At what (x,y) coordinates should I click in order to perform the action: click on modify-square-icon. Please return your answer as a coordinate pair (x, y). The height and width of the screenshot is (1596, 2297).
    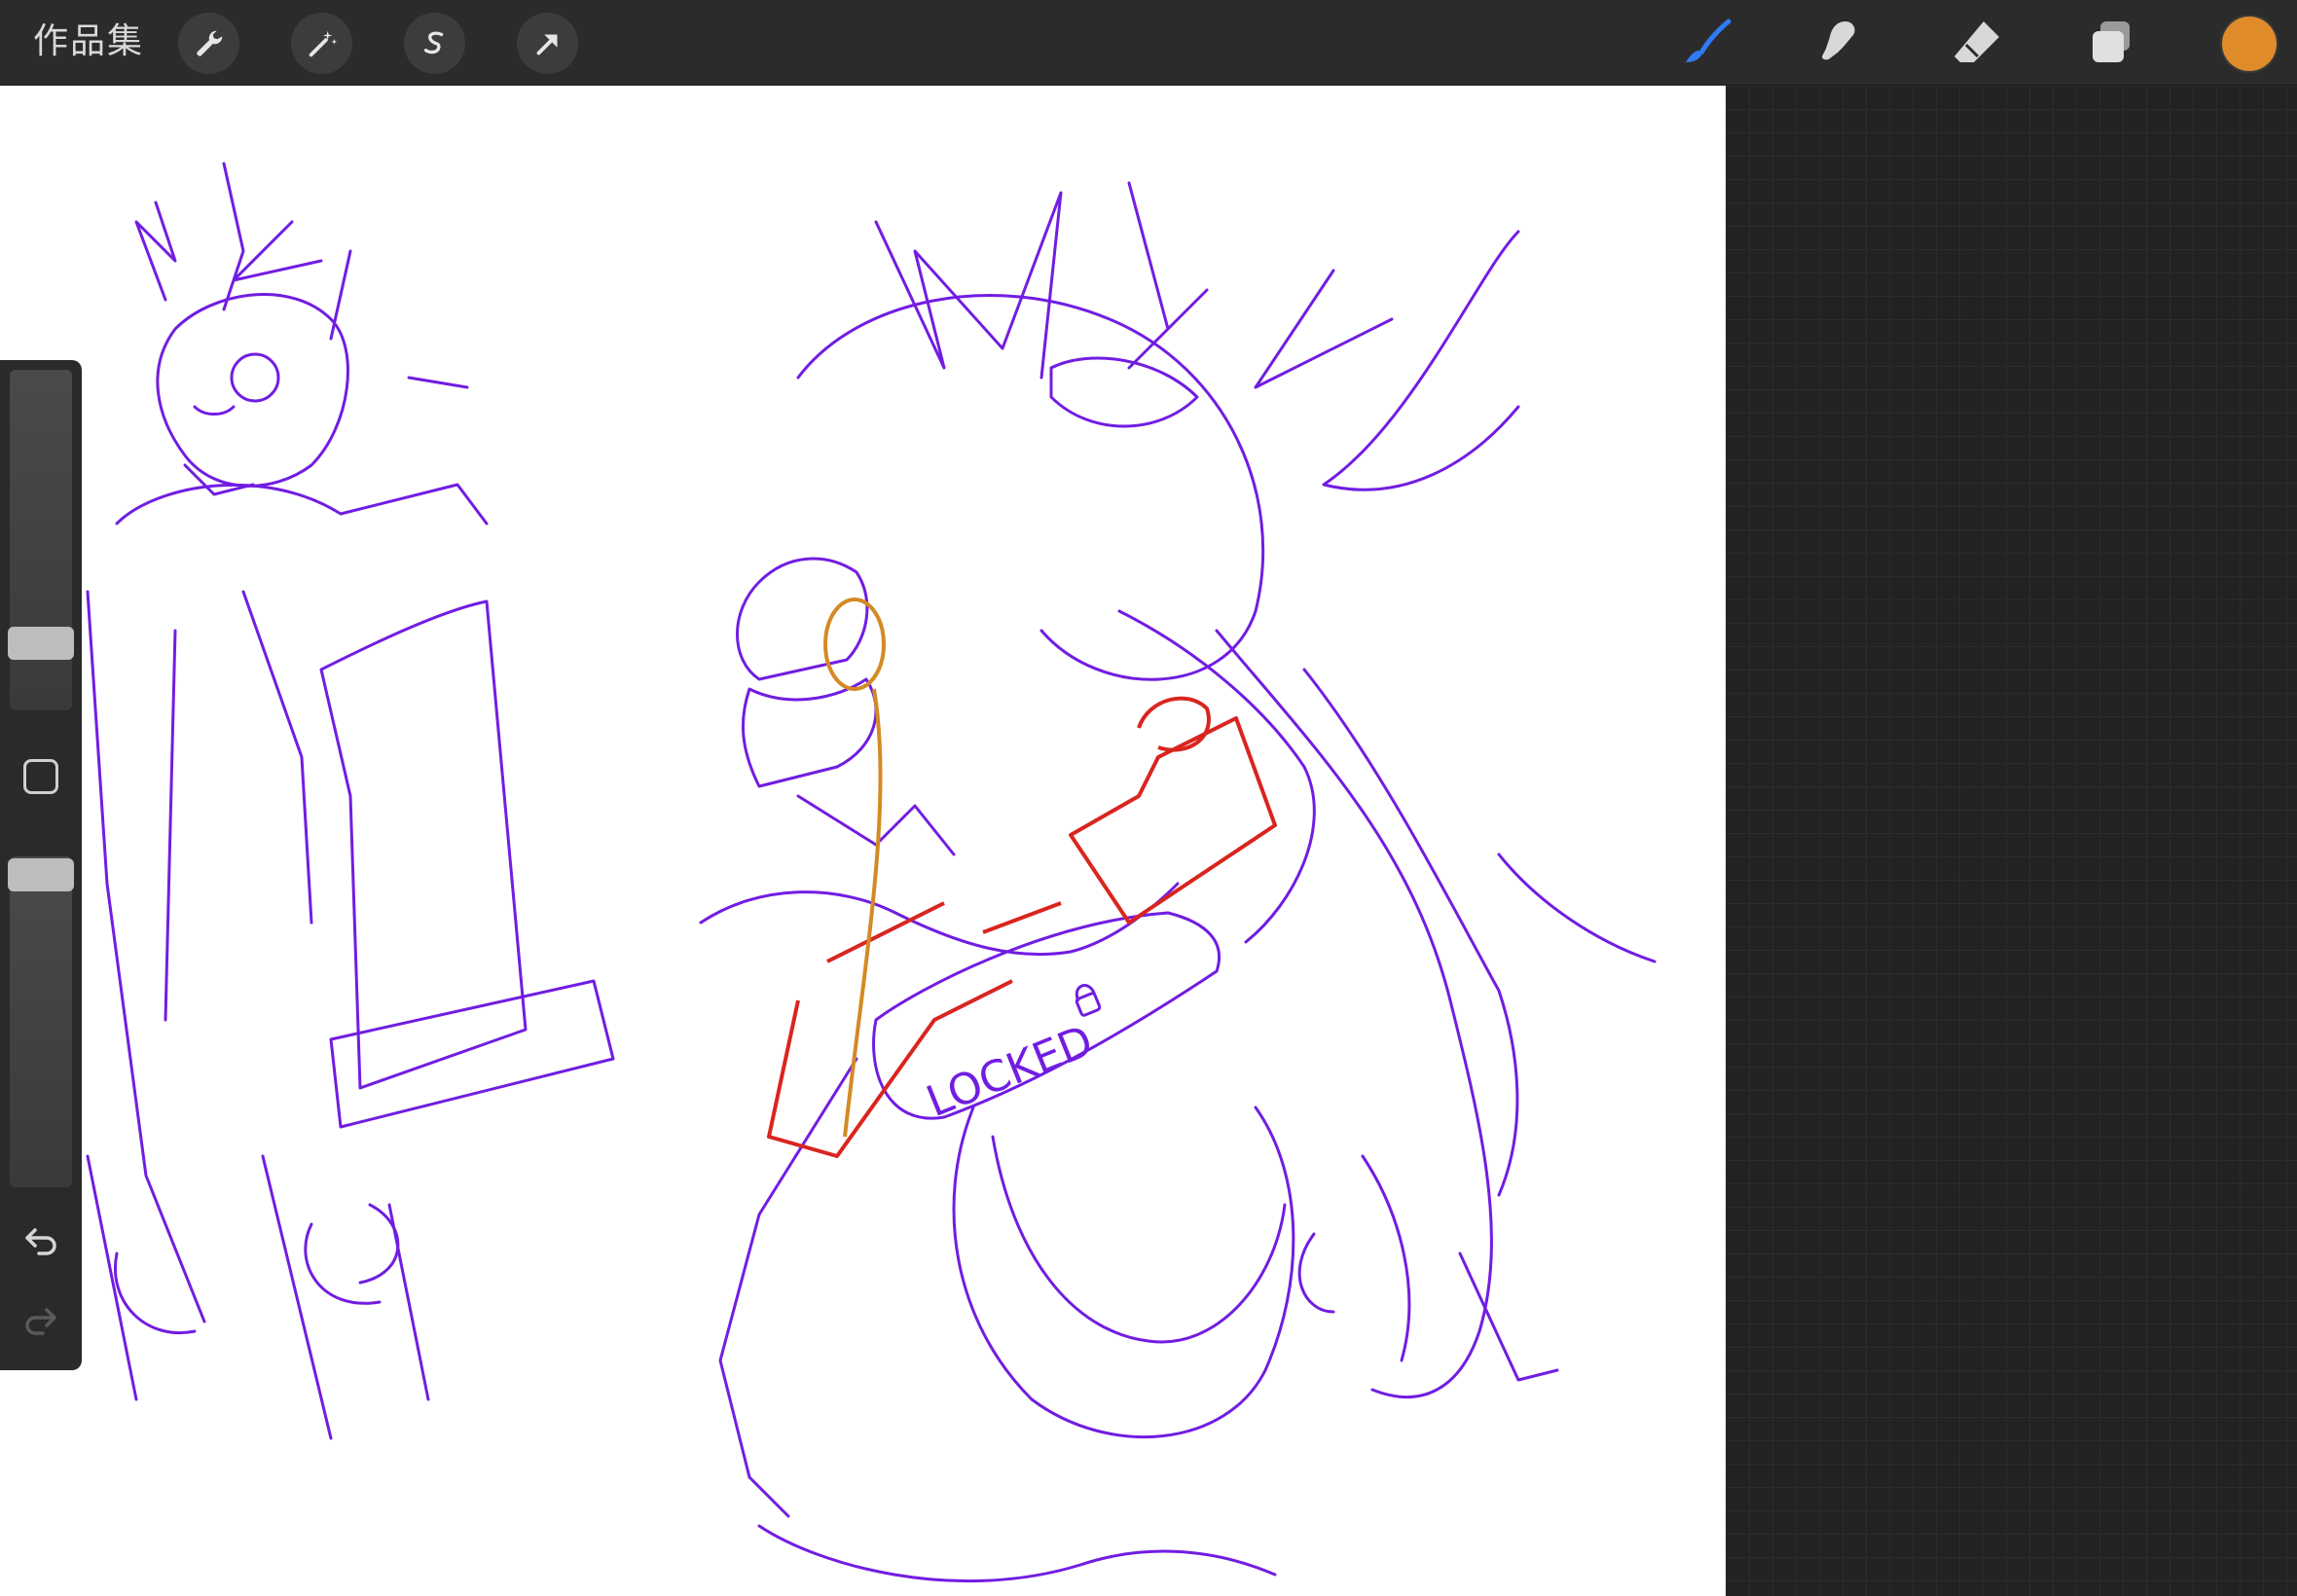
    Looking at the image, I should click on (40, 776).